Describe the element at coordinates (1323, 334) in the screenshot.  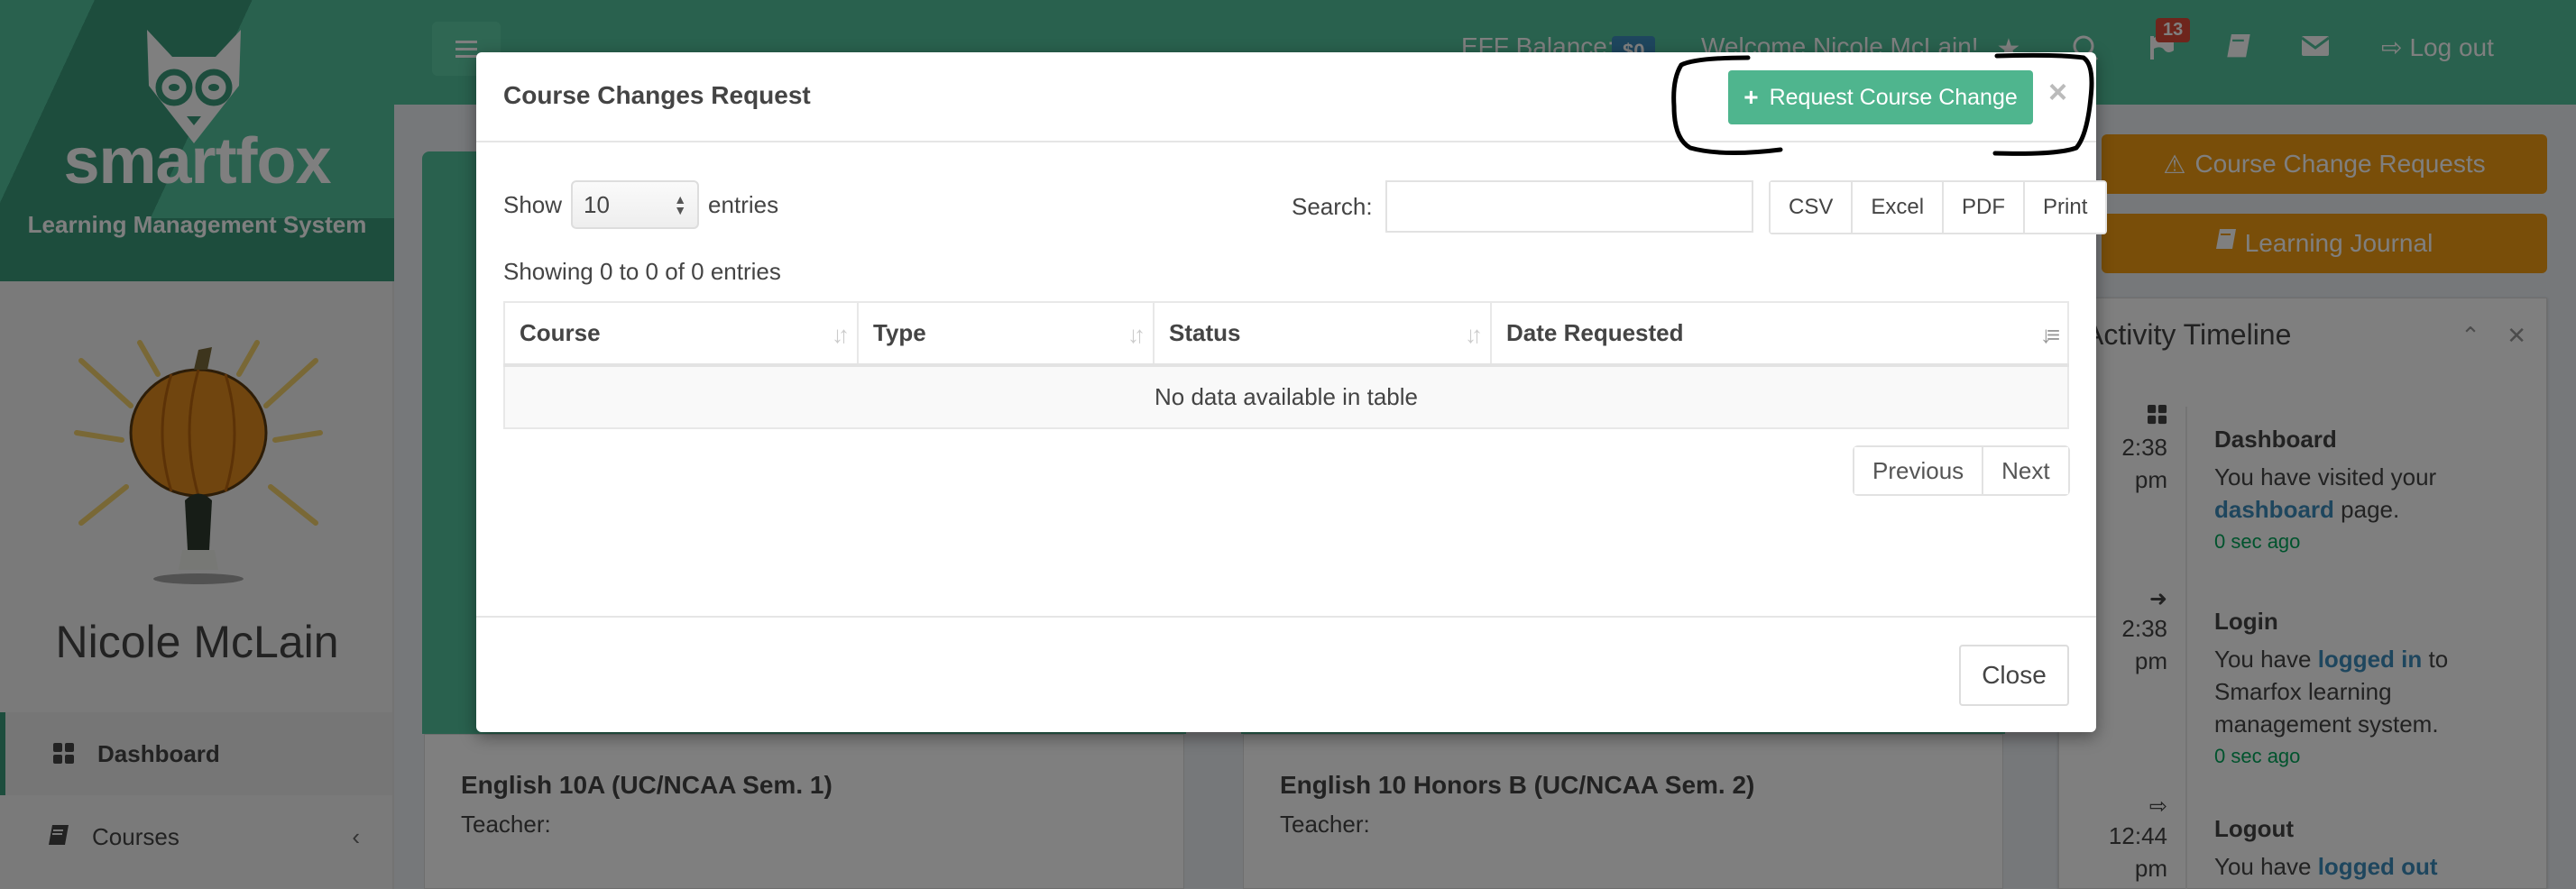
I see `column-header-status: Status ↓↑` at that location.